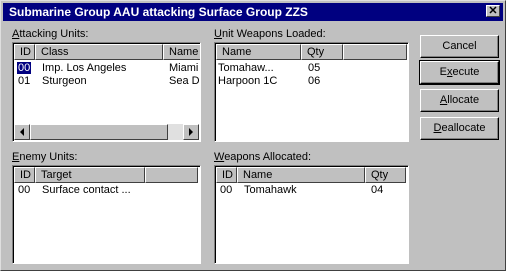 Image resolution: width=506 pixels, height=271 pixels. Describe the element at coordinates (311, 92) in the screenshot. I see `unit-weapons-loaded-list: Name Qty Tomahaw... 05 Harpoon 1C 06` at that location.